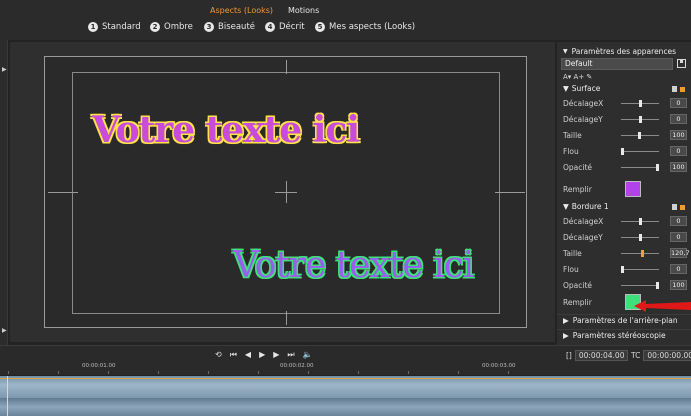  What do you see at coordinates (226, 130) in the screenshot?
I see `text-object-top: Votre texte ici` at bounding box center [226, 130].